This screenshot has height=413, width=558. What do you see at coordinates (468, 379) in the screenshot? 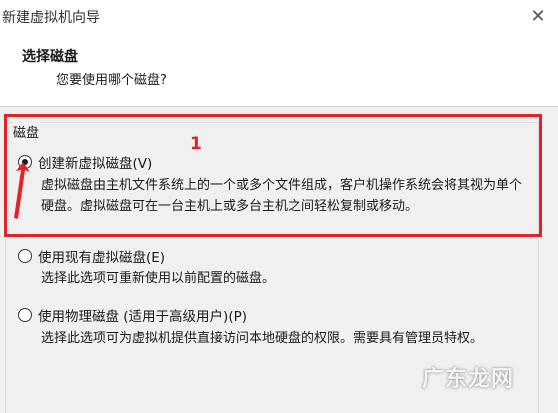
I see `watermark: 广东龙网` at bounding box center [468, 379].